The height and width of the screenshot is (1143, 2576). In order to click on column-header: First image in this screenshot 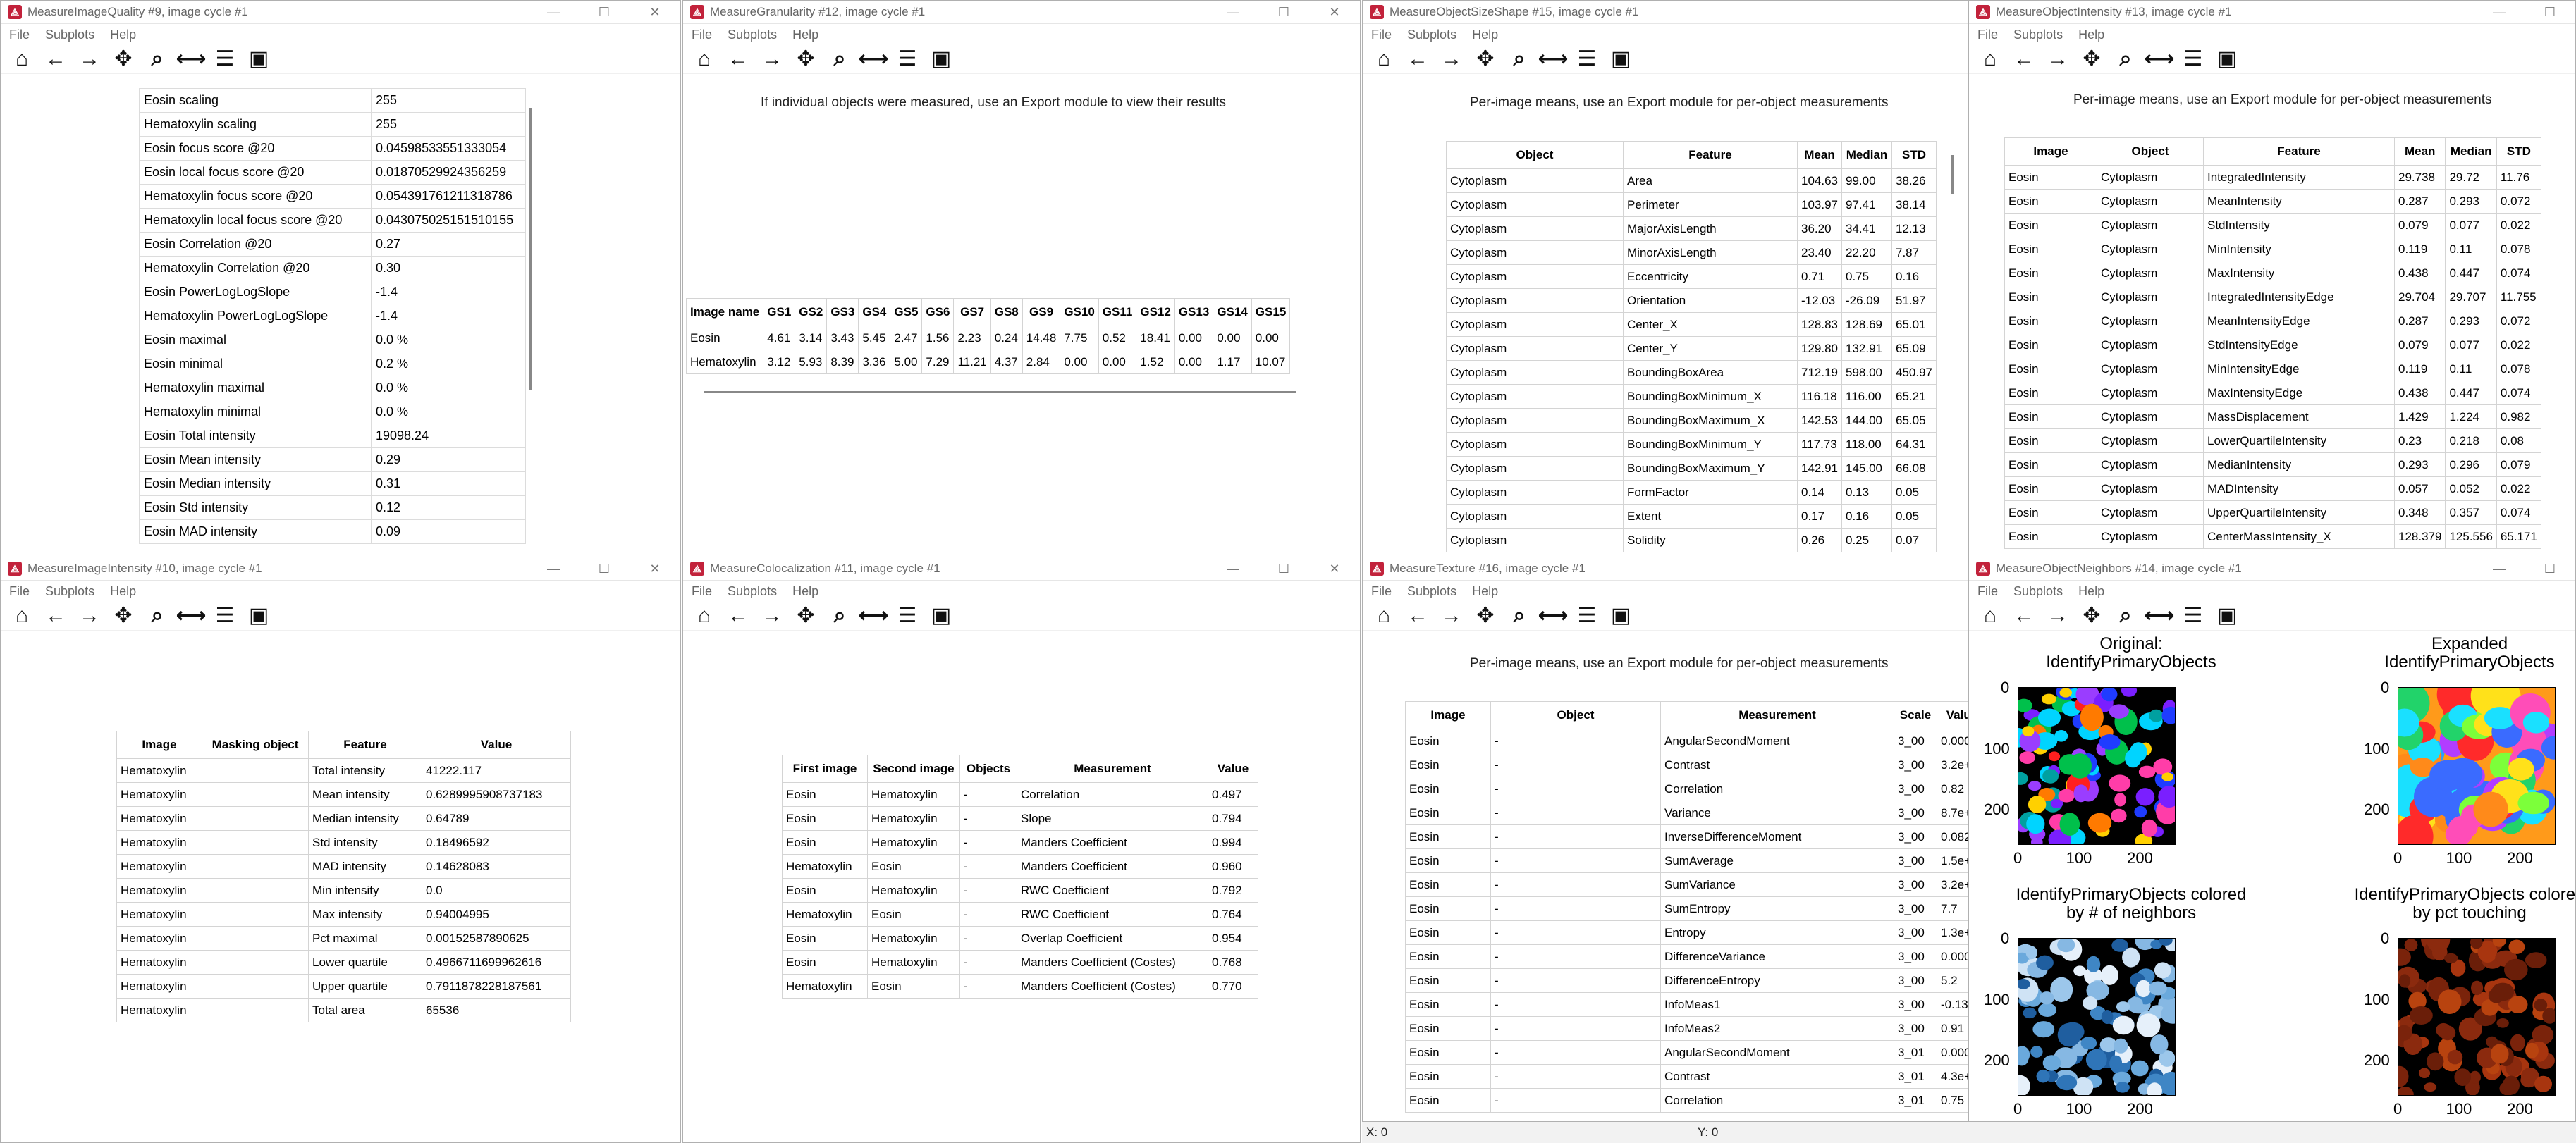, I will do `click(825, 769)`.